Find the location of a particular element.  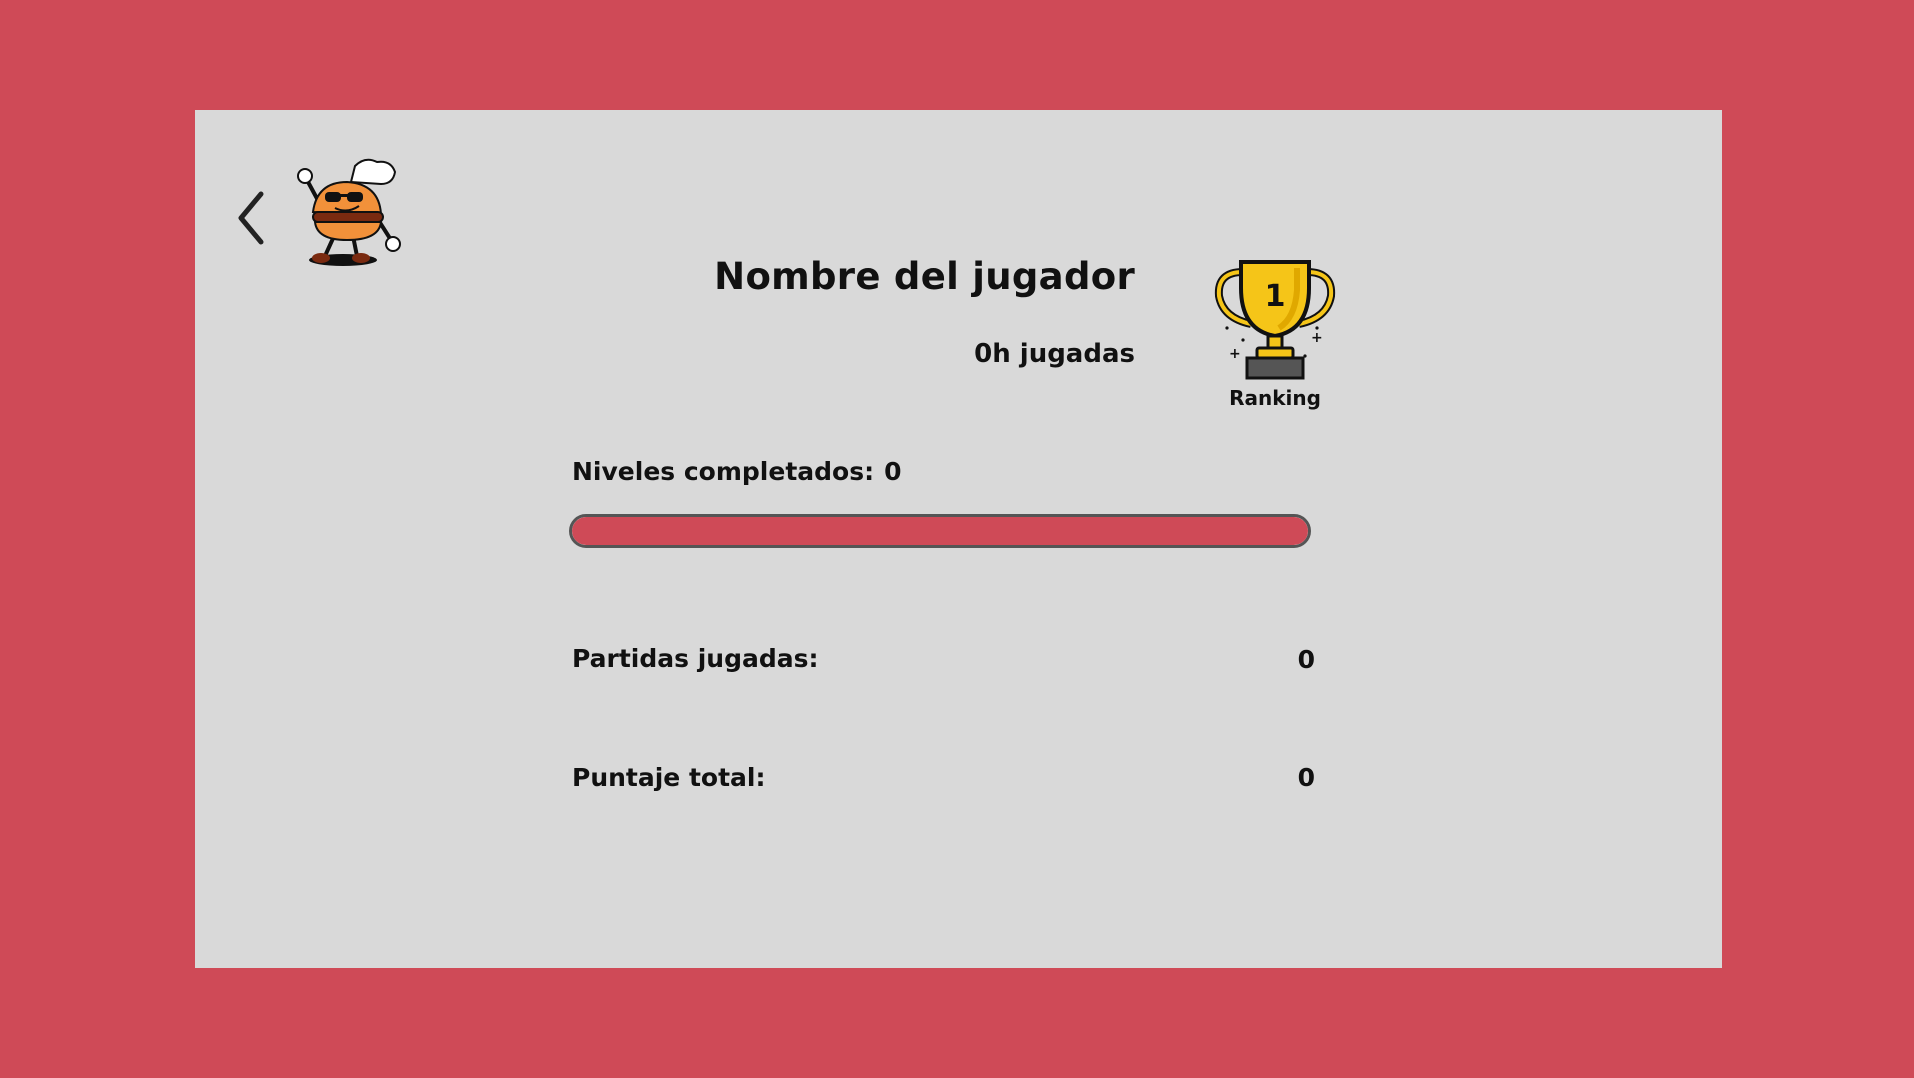

levels-progress-fill is located at coordinates (940, 531).